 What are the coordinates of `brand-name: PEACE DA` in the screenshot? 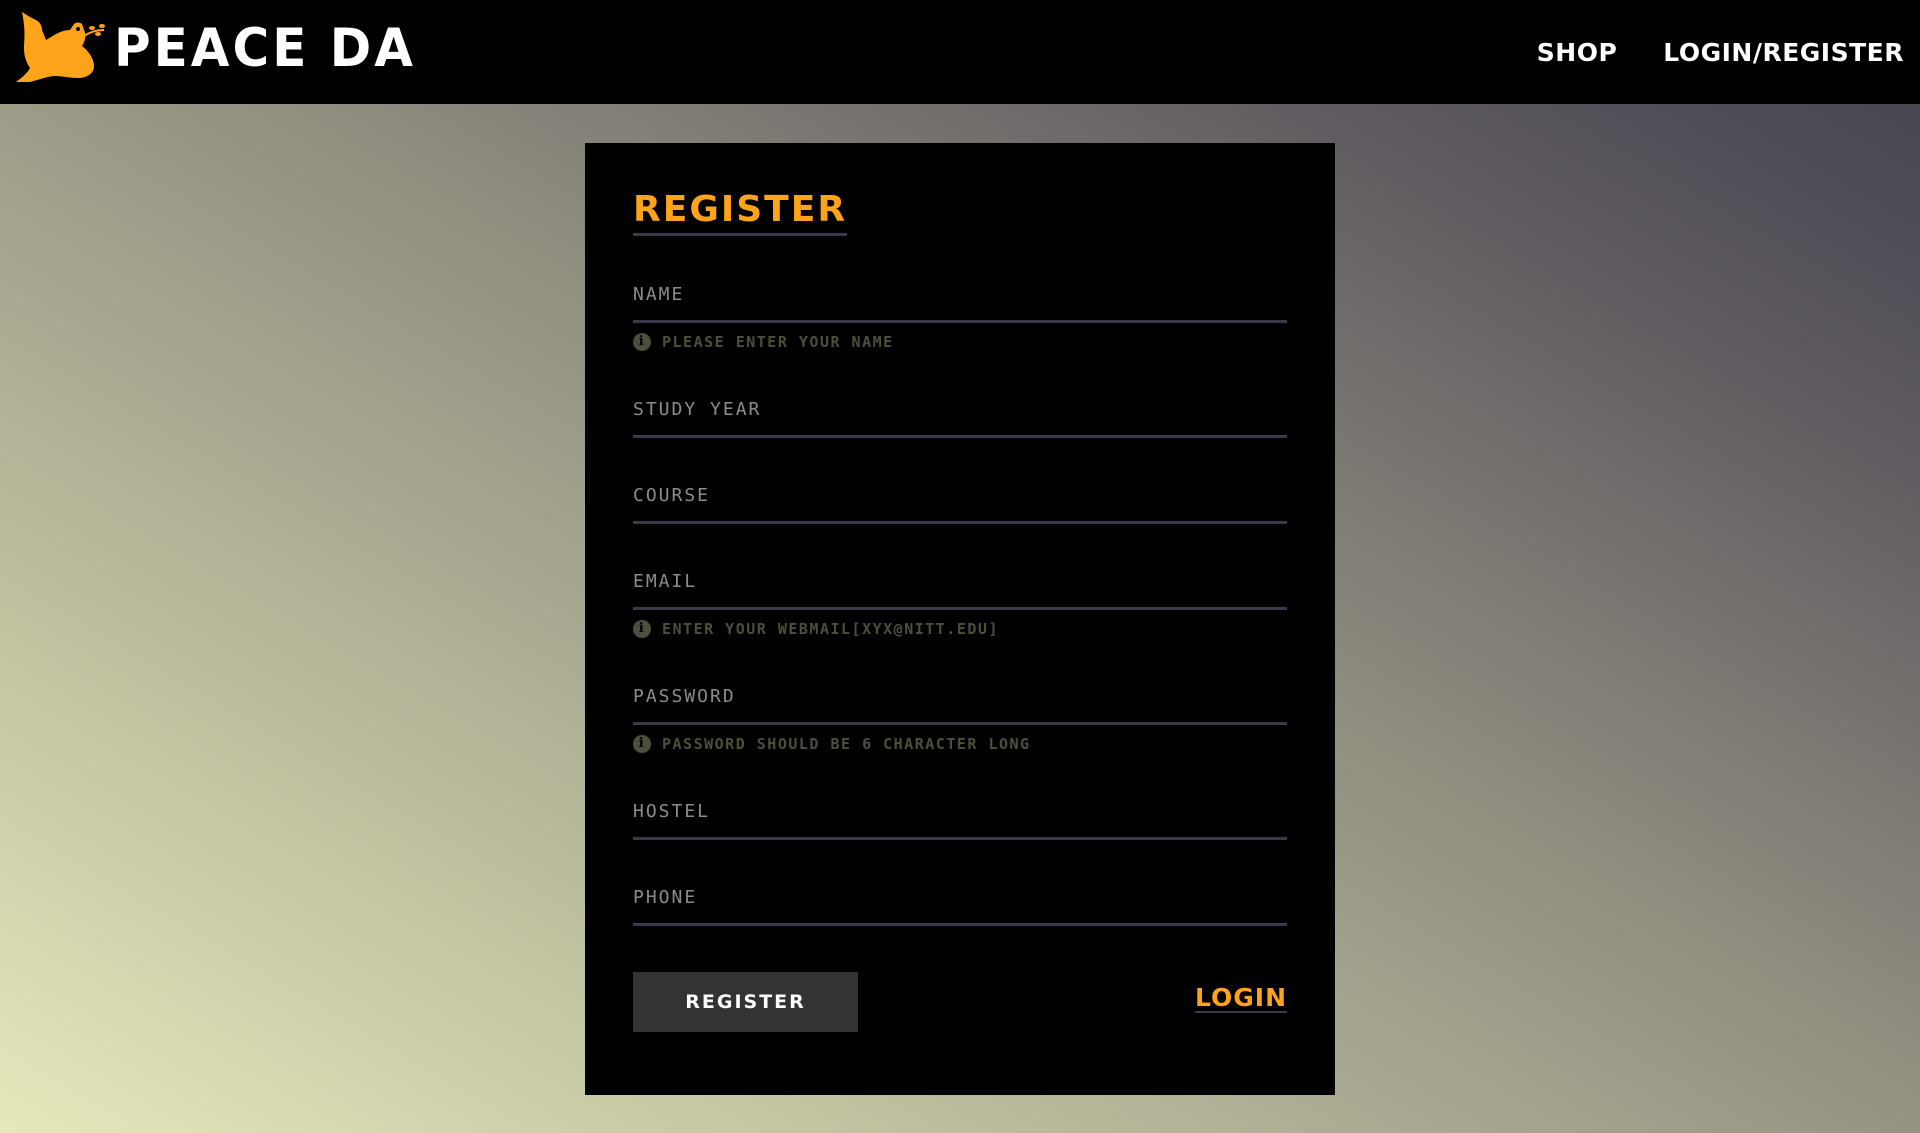 It's located at (265, 48).